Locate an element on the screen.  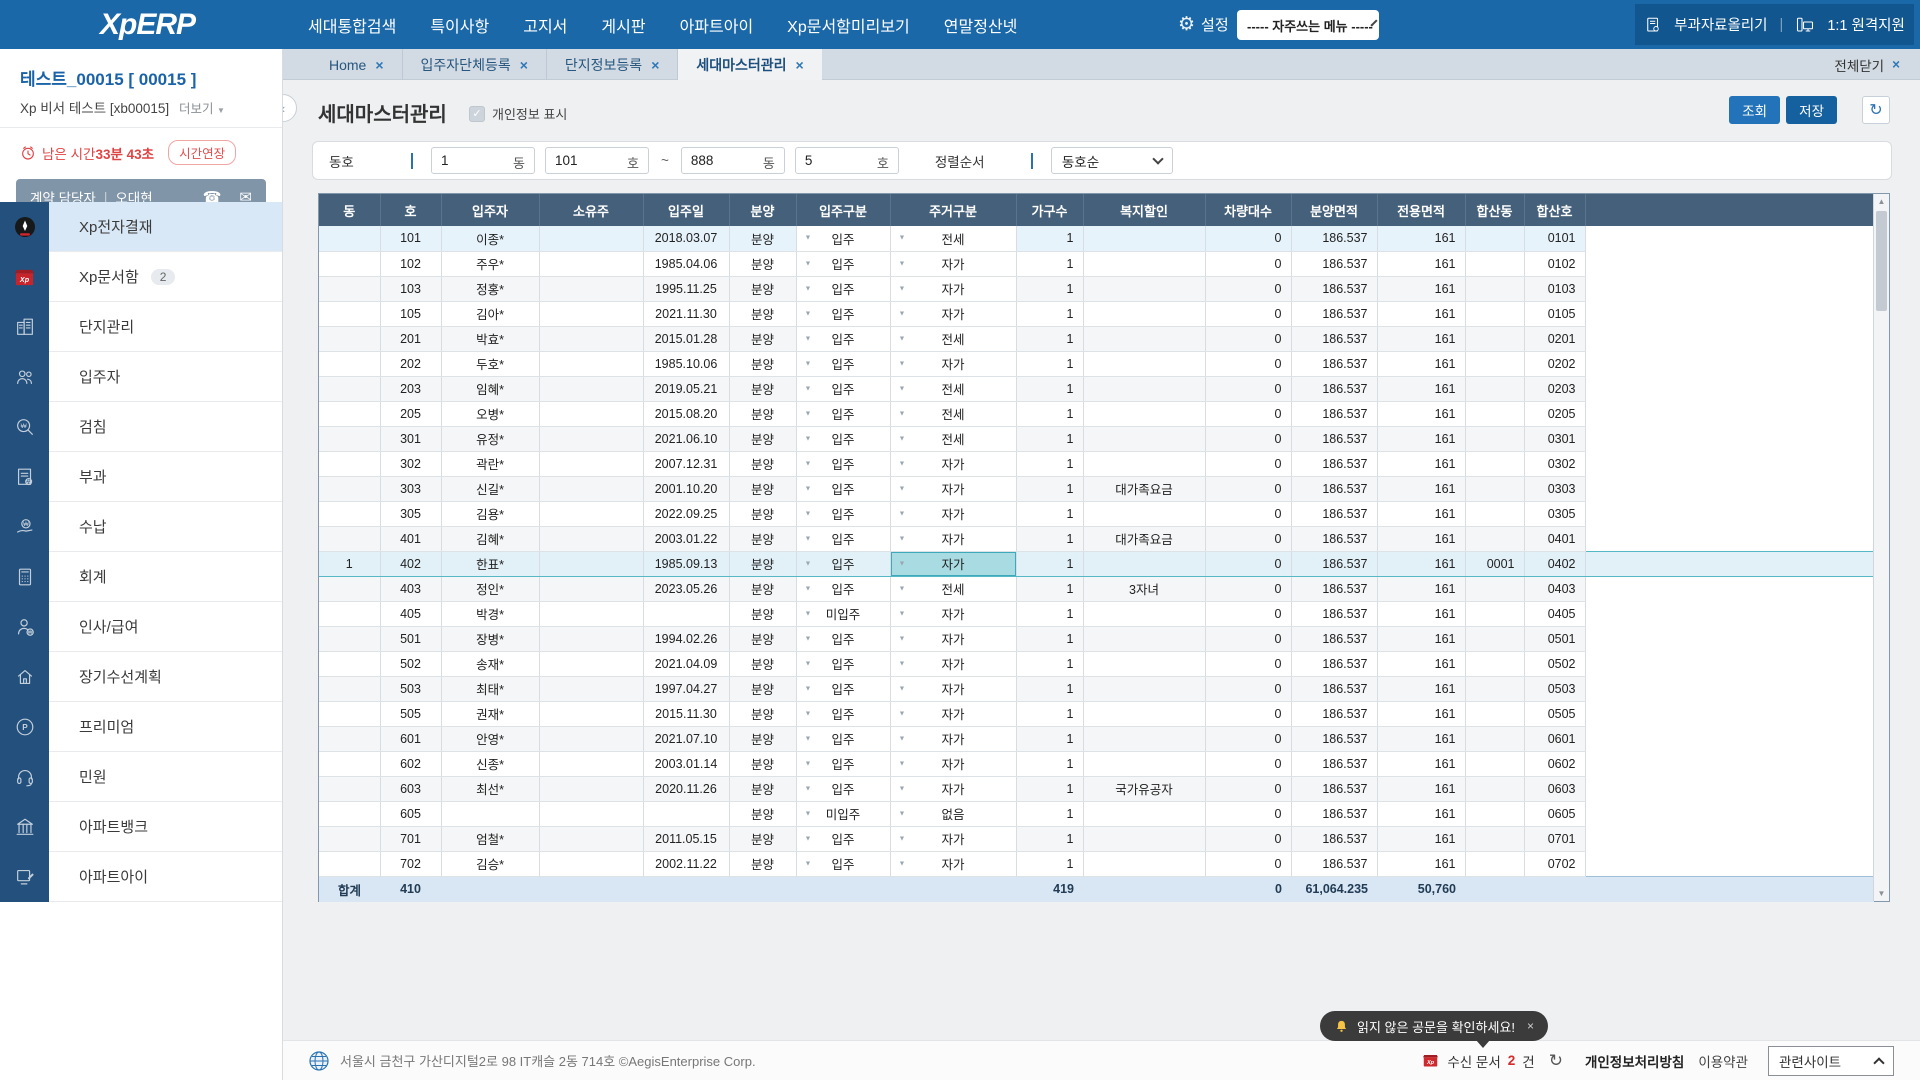
sidebar-item-xp-approval: Xp전자결재 is located at coordinates (141, 227).